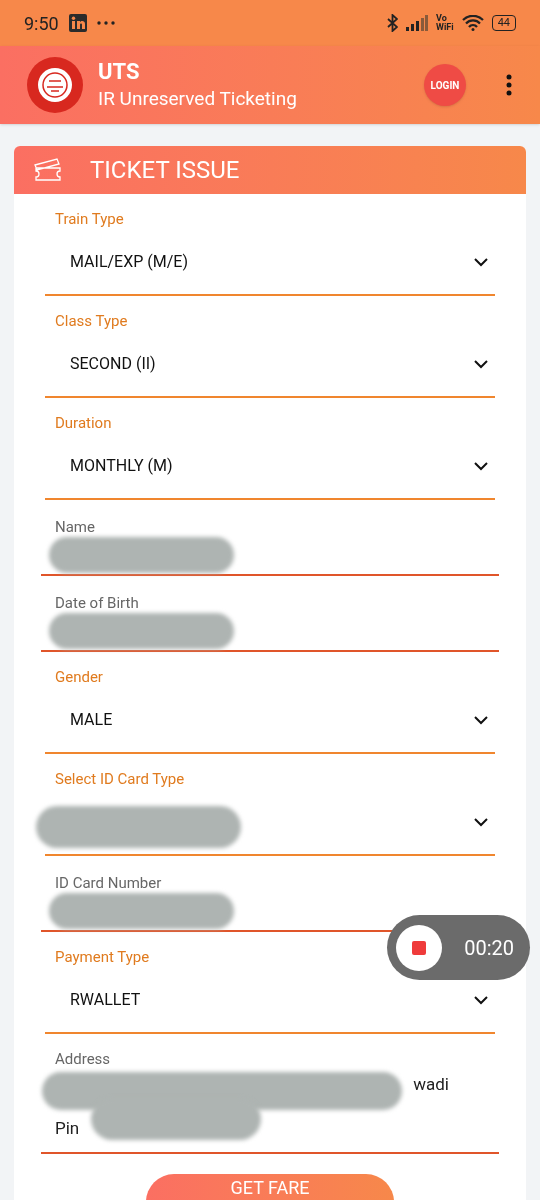  I want to click on field-label: Class Type, so click(91, 321).